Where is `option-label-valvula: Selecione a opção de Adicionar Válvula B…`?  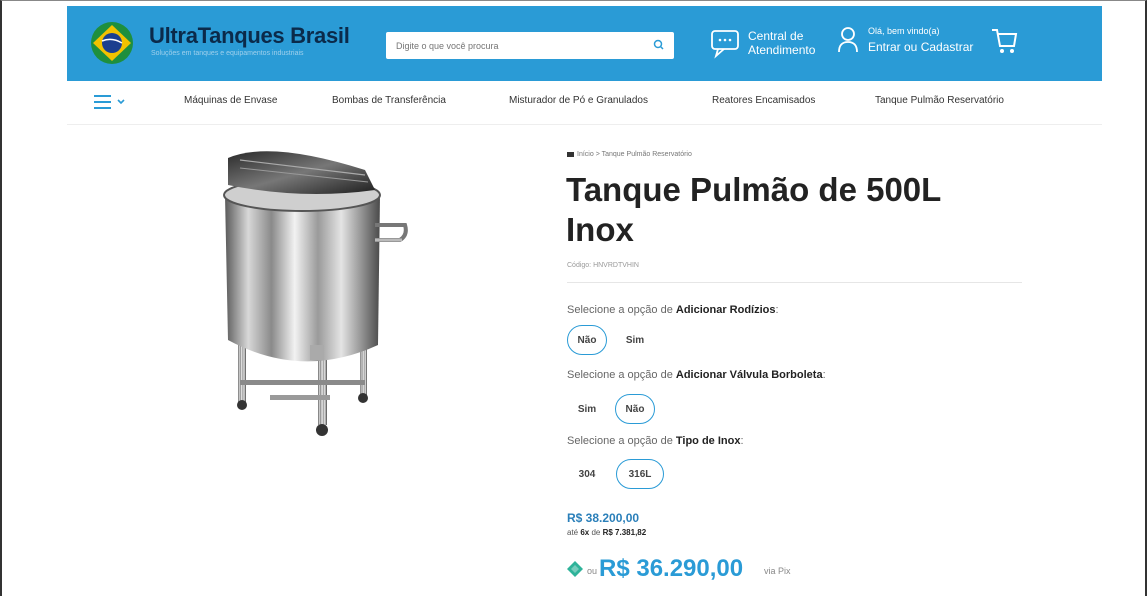 option-label-valvula: Selecione a opção de Adicionar Válvula B… is located at coordinates (696, 375).